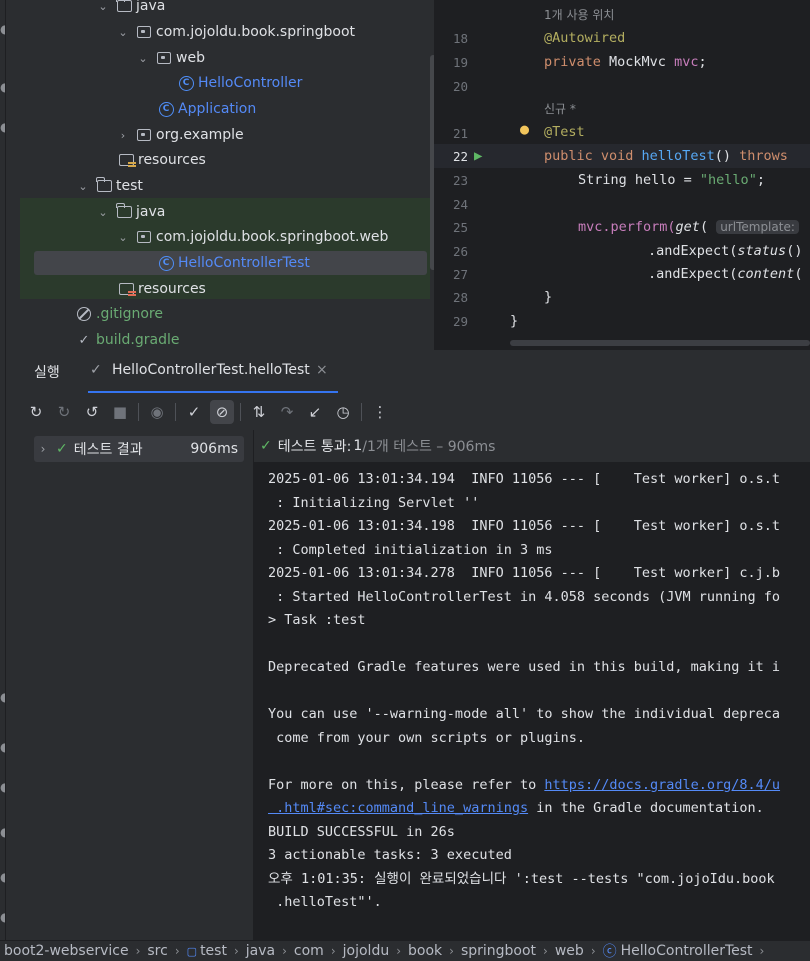 The width and height of the screenshot is (810, 961). I want to click on tree-item-test-resources: resources, so click(162, 289).